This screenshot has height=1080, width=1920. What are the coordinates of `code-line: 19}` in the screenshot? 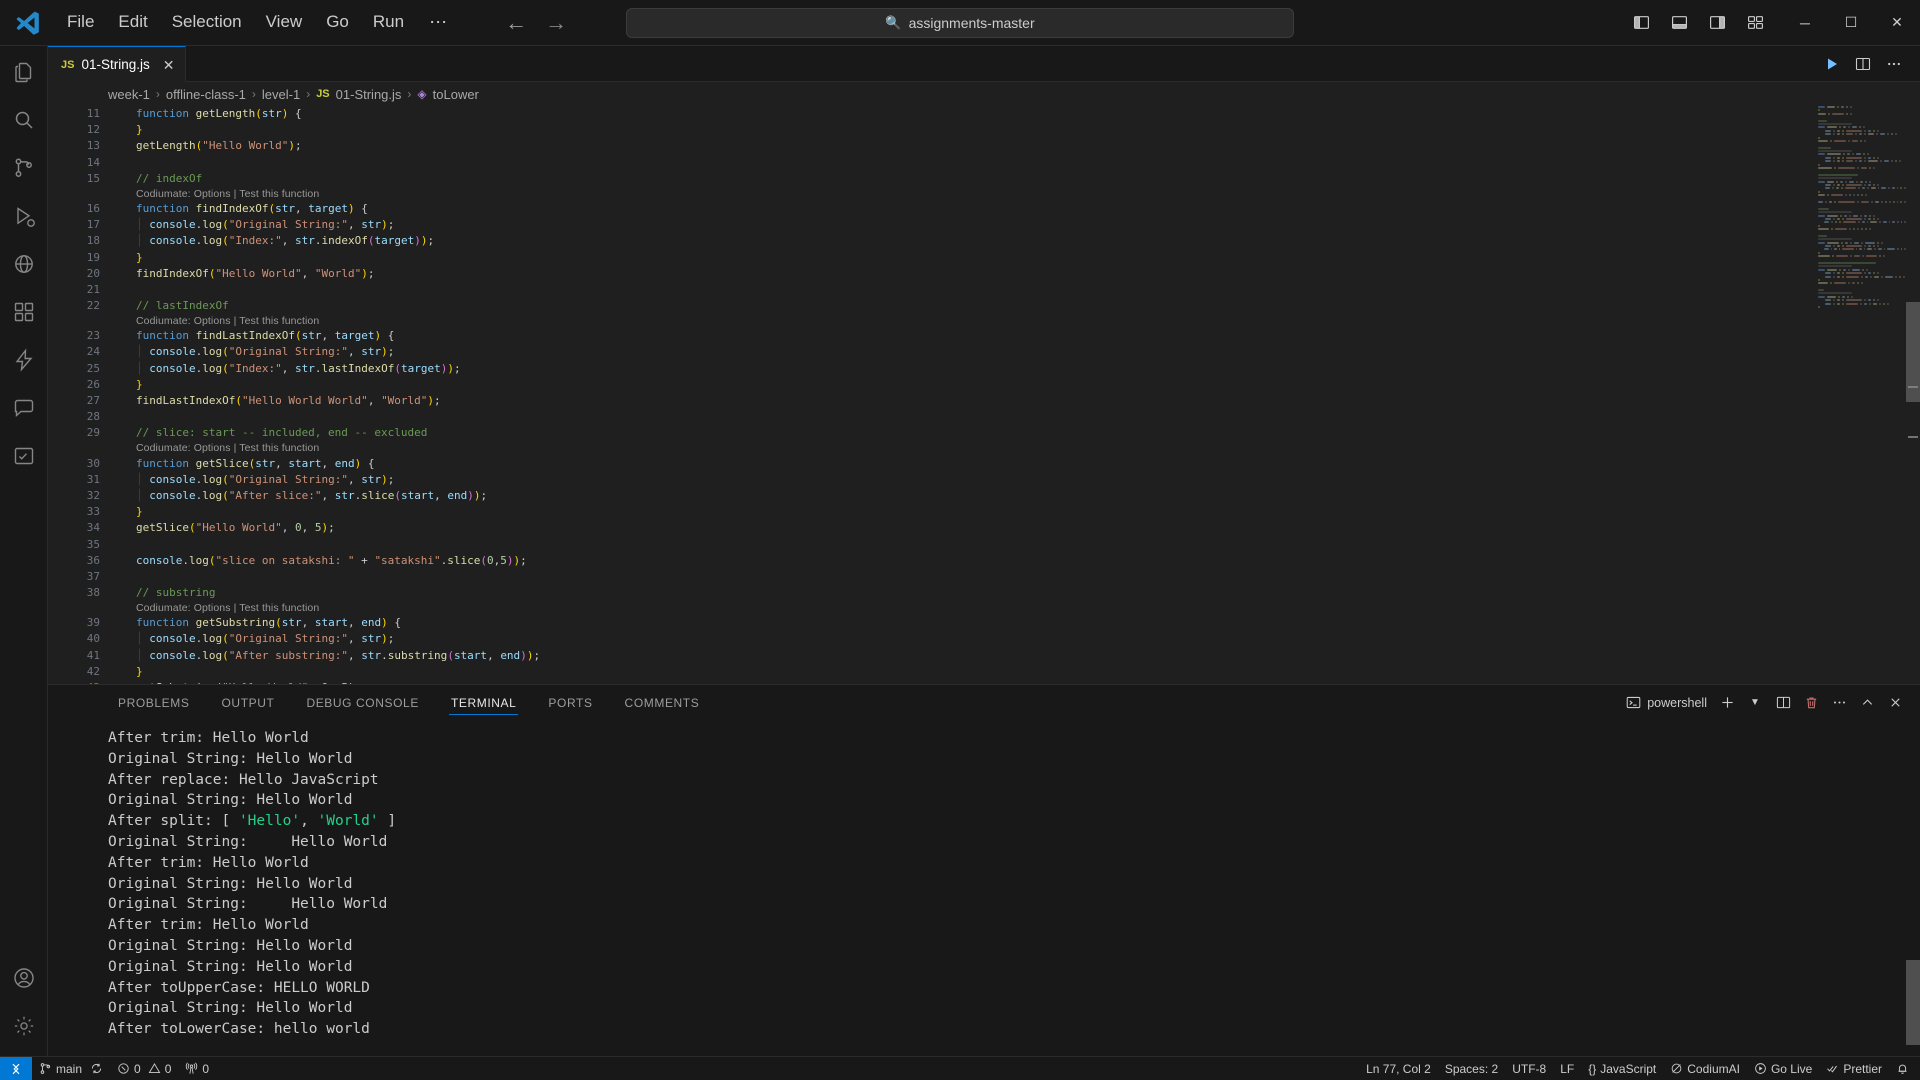 It's located at (984, 258).